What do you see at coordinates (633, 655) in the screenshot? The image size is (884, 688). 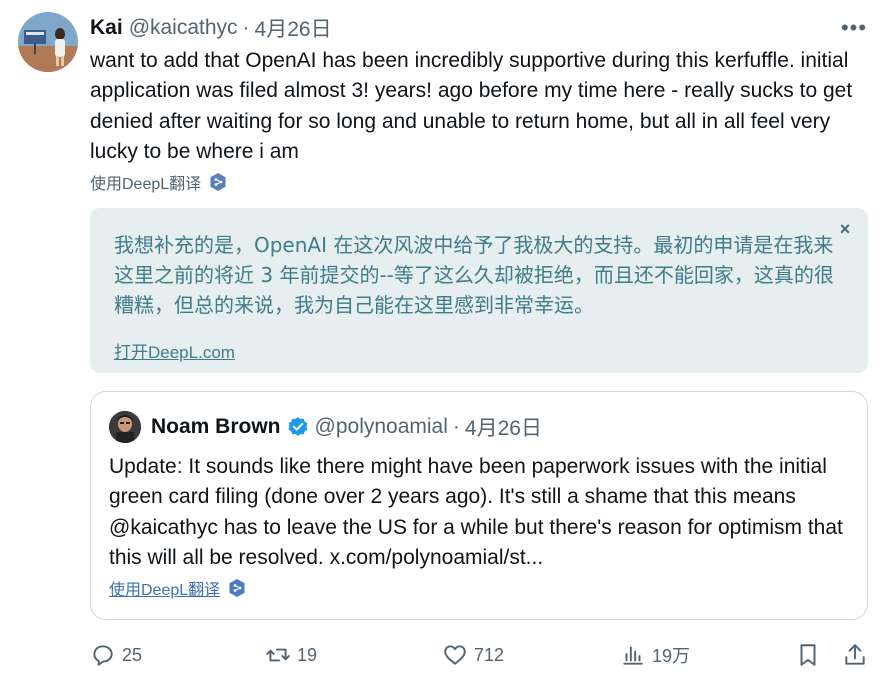 I see `views-icon` at bounding box center [633, 655].